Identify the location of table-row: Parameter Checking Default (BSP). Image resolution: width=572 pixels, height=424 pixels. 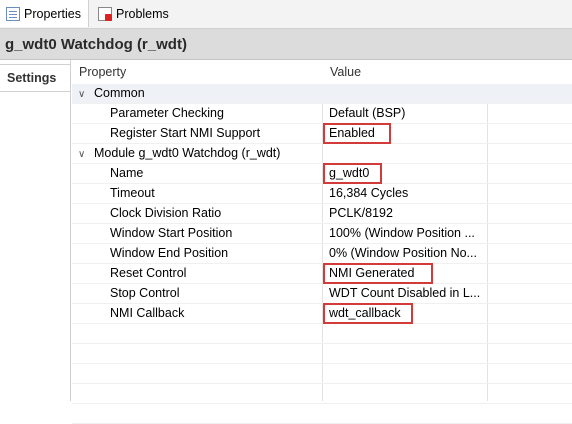
(322, 114).